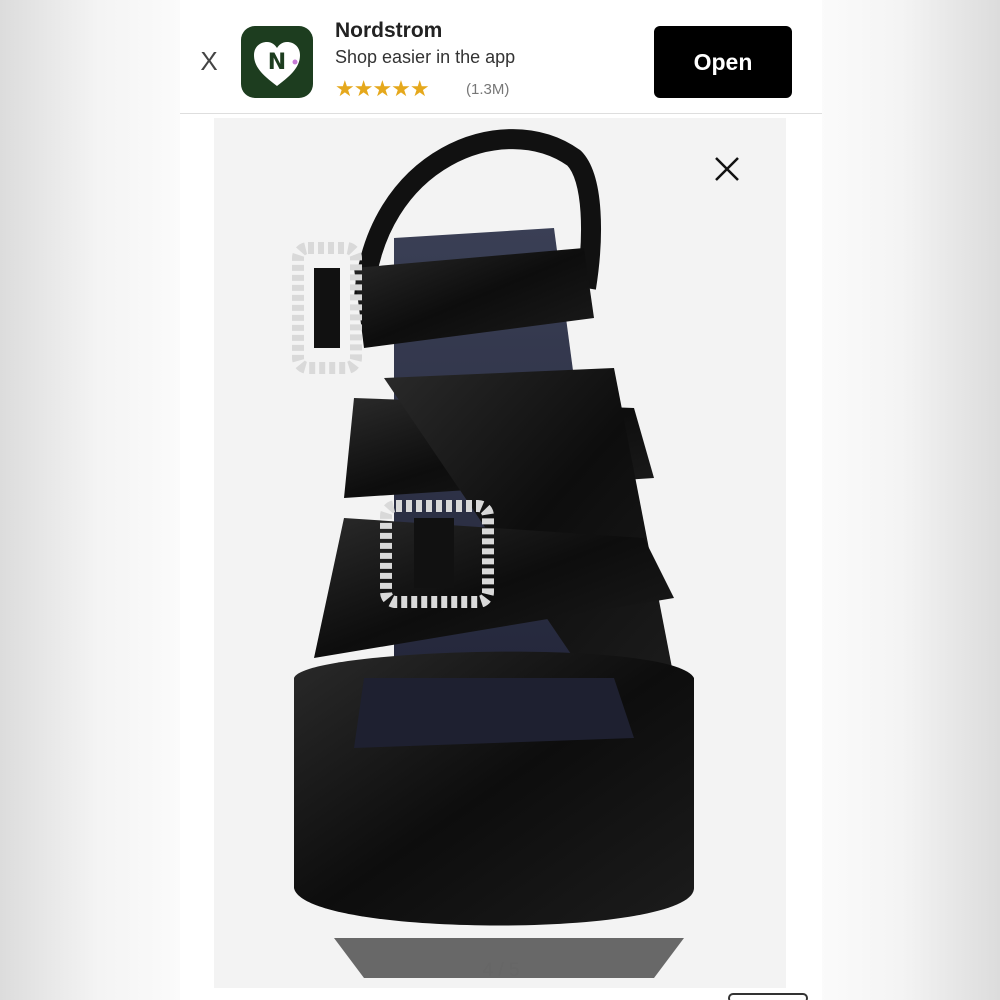 The image size is (1000, 1000). I want to click on rating-stars: ★★★★★, so click(382, 88).